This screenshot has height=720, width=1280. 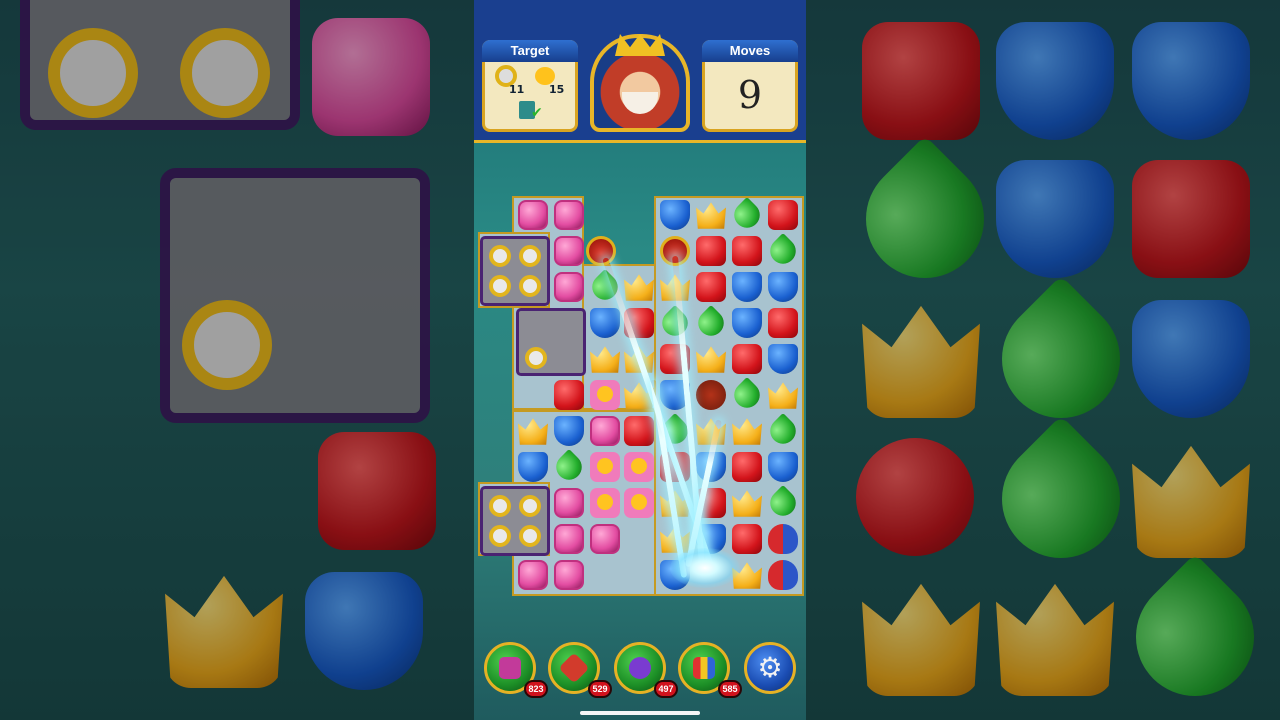 I want to click on hammer-count-badge: 823, so click(x=536, y=689).